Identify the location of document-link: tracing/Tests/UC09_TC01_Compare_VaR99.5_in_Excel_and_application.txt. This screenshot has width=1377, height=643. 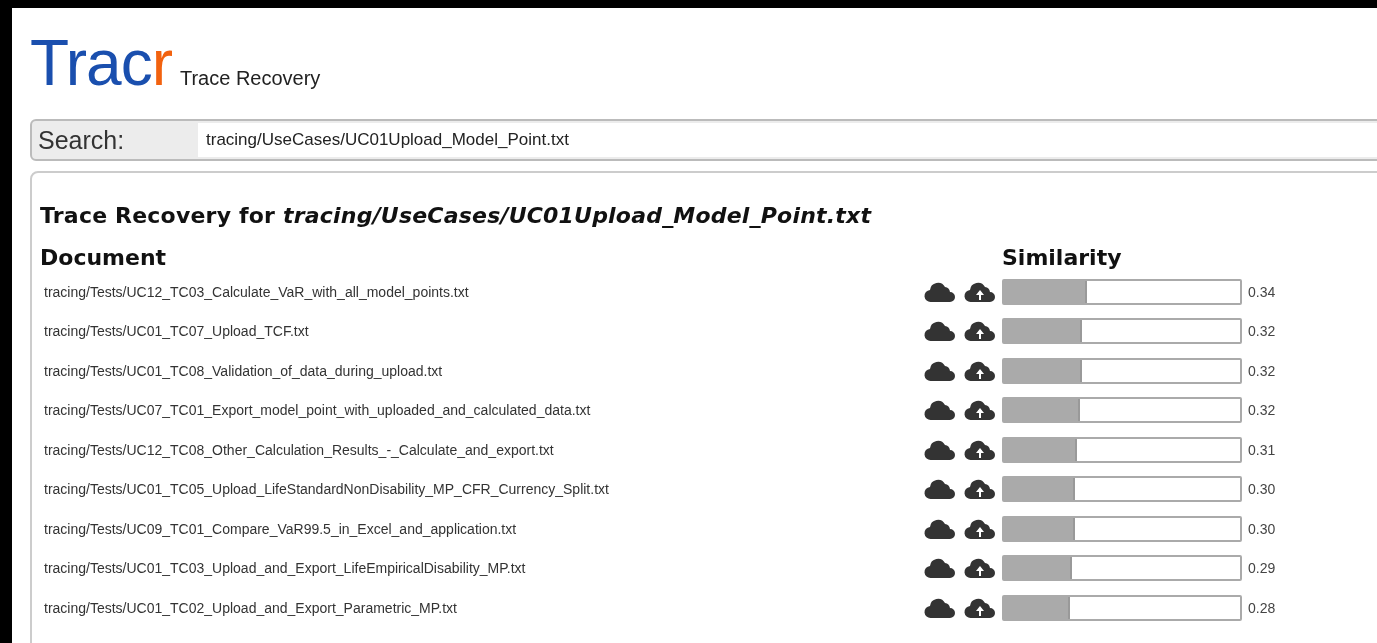
(481, 528).